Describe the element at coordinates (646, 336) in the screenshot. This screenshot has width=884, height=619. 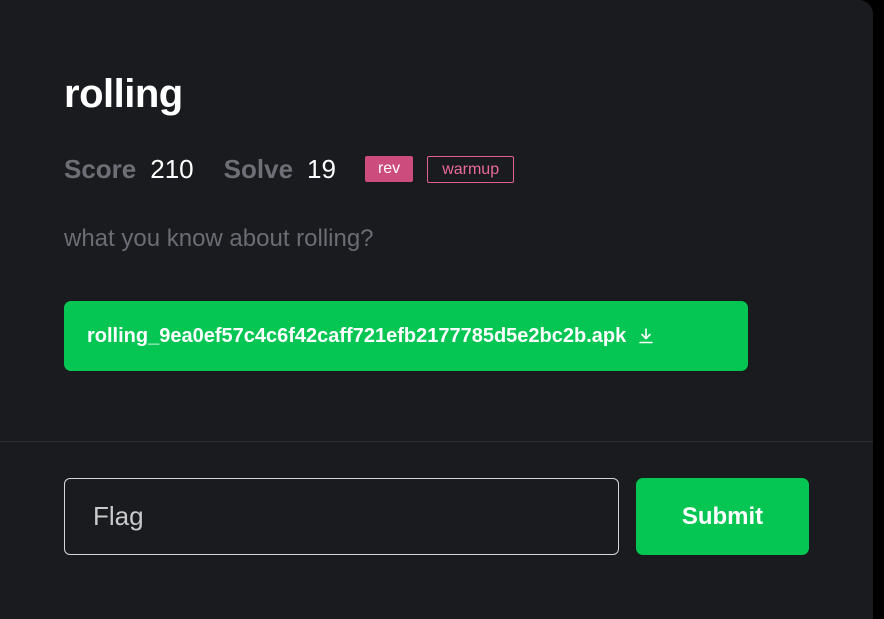
I see `download-icon` at that location.